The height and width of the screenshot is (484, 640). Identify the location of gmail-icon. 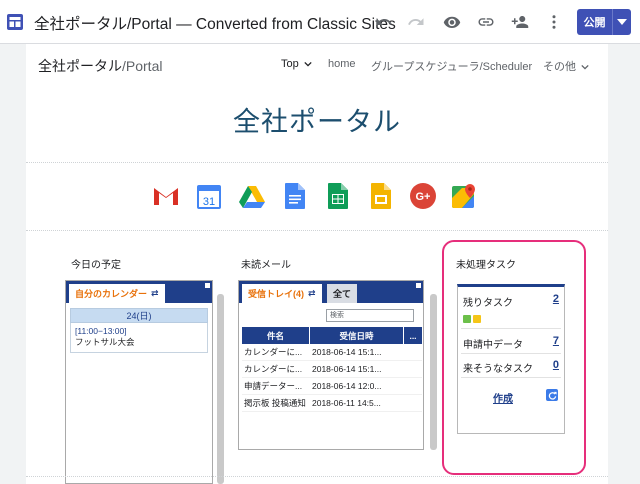
(165, 196).